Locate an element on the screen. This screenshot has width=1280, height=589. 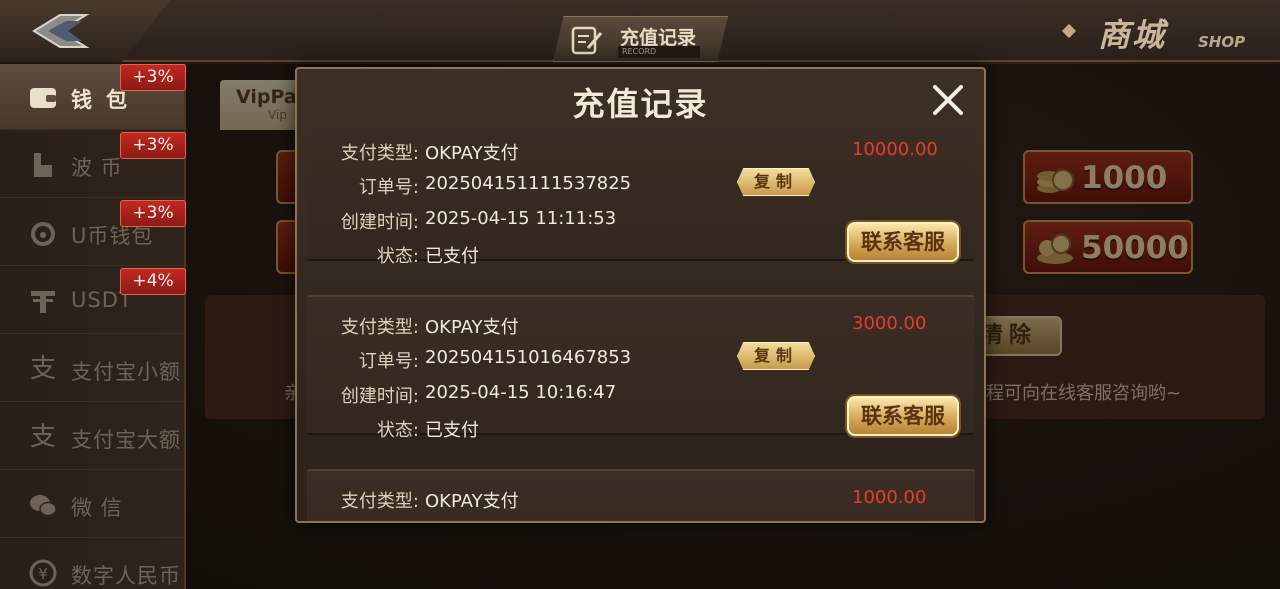
sidebar-item-alipay-small: 支 支付宝小额 is located at coordinates (92, 369).